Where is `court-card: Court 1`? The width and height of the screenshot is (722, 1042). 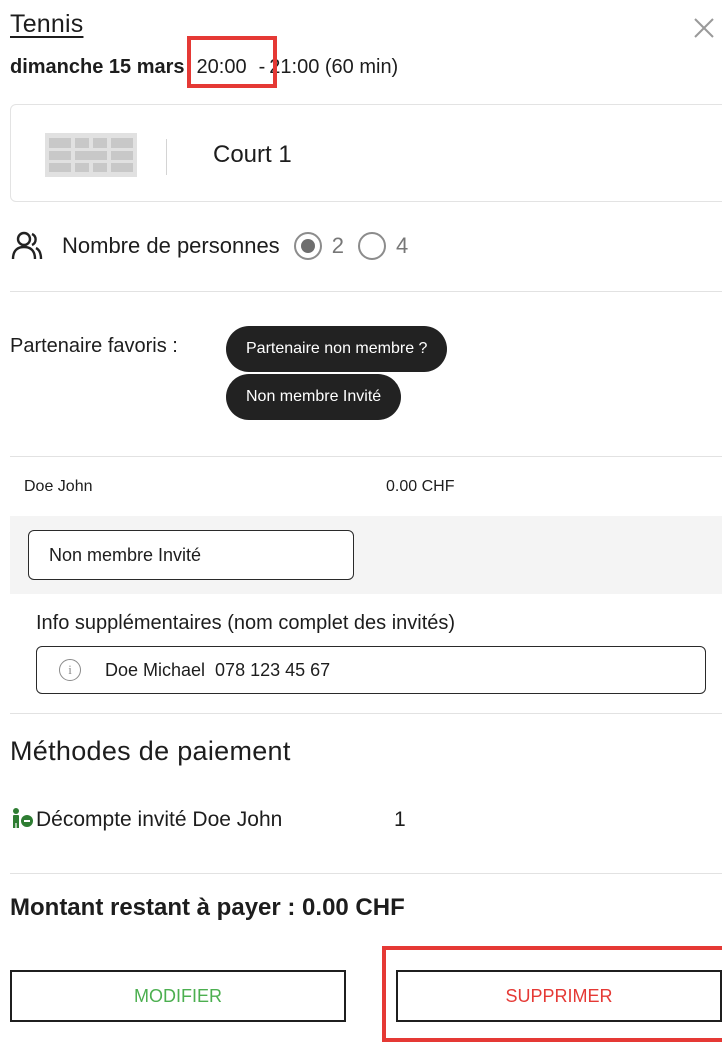 court-card: Court 1 is located at coordinates (366, 153).